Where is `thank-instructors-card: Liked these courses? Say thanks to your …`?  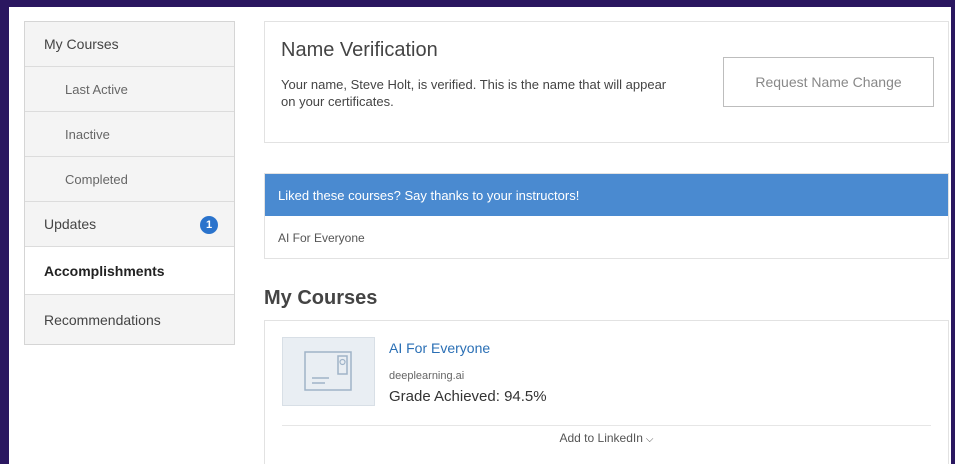
thank-instructors-card: Liked these courses? Say thanks to your … is located at coordinates (606, 216).